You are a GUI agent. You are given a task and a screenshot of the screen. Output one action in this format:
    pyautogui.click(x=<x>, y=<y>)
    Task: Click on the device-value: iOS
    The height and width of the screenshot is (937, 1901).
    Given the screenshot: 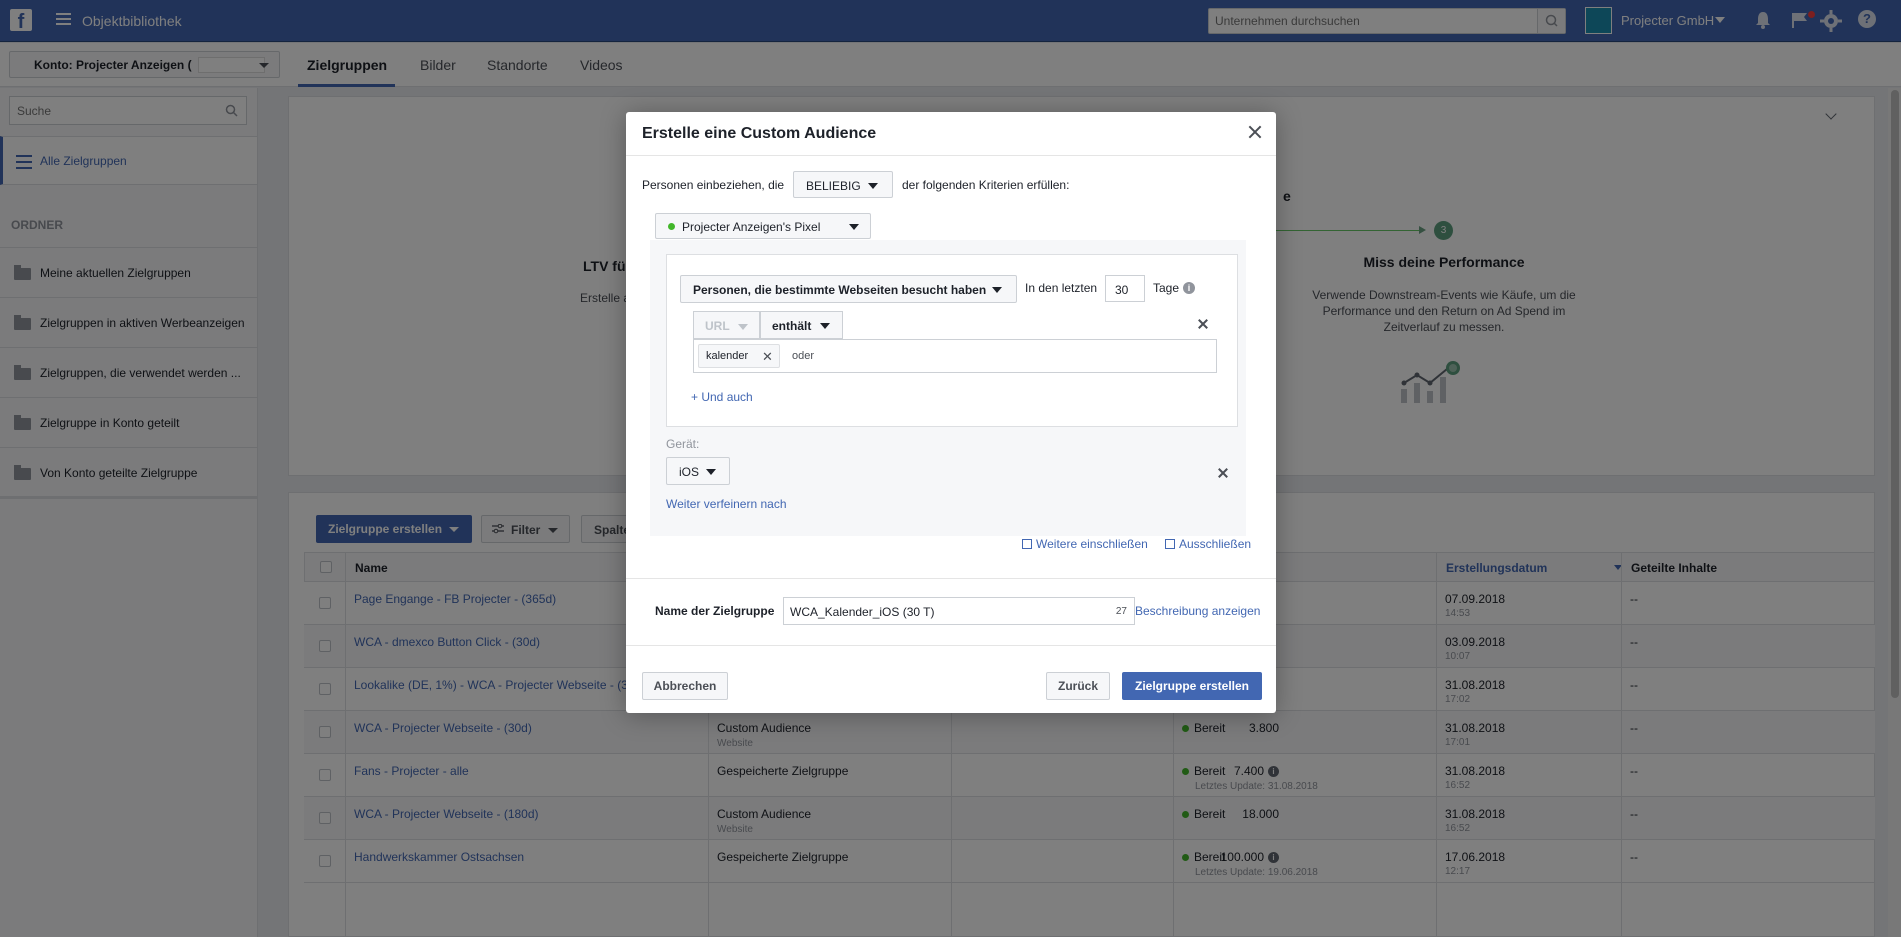 What is the action you would take?
    pyautogui.click(x=689, y=472)
    